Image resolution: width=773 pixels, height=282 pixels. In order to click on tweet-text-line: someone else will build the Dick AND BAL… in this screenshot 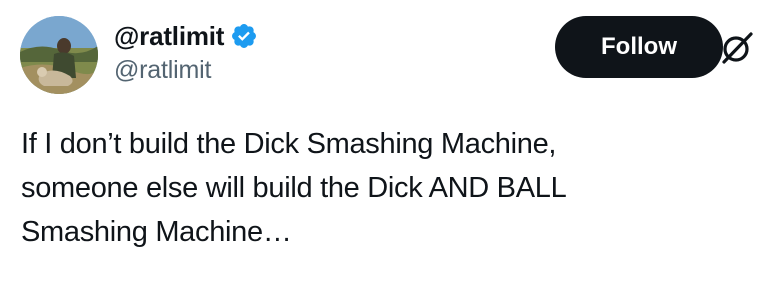, I will do `click(294, 188)`.